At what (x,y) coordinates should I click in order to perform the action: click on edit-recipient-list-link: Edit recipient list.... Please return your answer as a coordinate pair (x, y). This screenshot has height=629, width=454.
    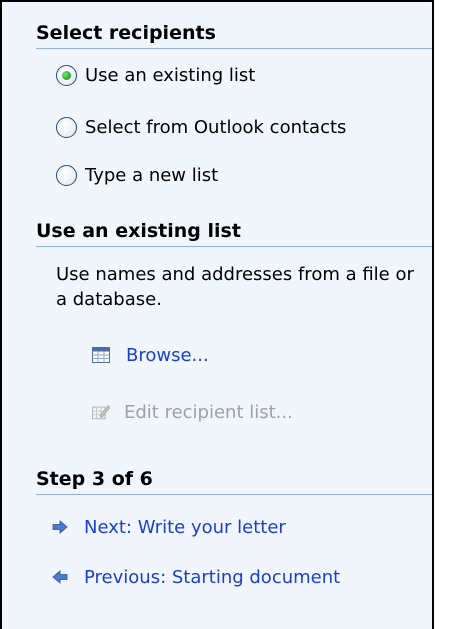
    Looking at the image, I should click on (192, 412).